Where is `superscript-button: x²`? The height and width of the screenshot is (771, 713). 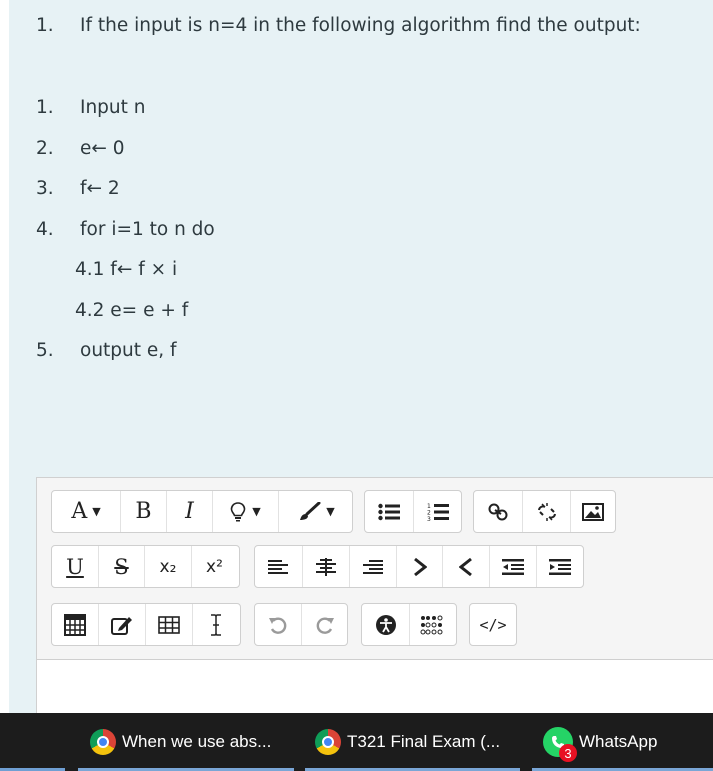 superscript-button: x² is located at coordinates (214, 566).